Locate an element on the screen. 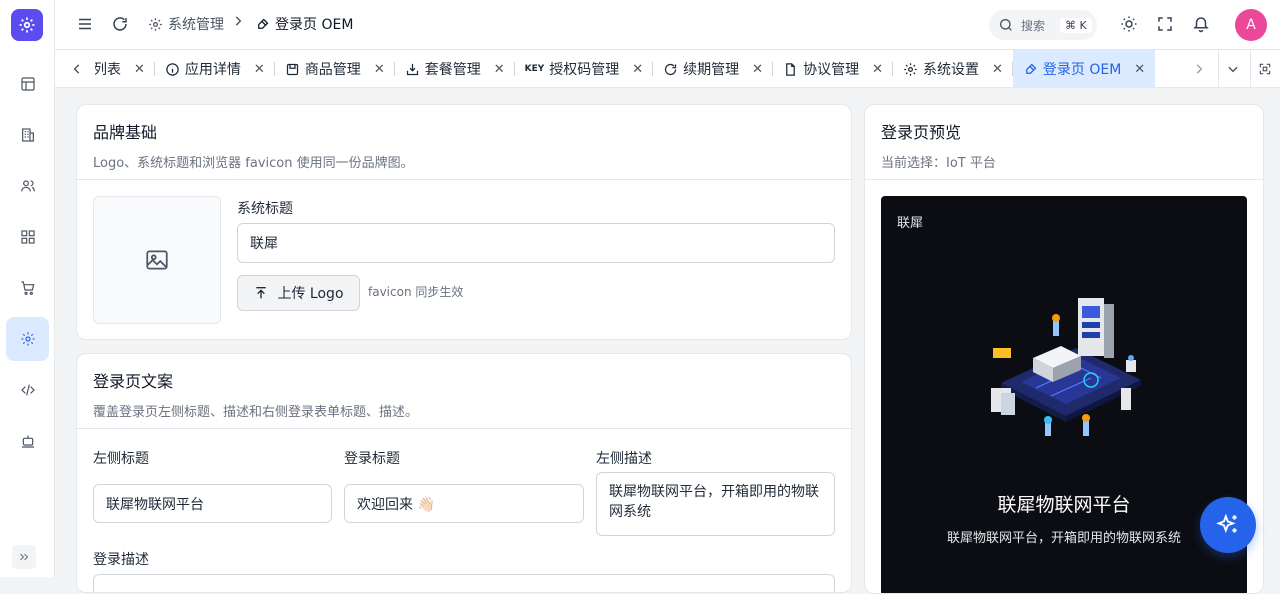  brand-card-title: 品牌基础 is located at coordinates (125, 132).